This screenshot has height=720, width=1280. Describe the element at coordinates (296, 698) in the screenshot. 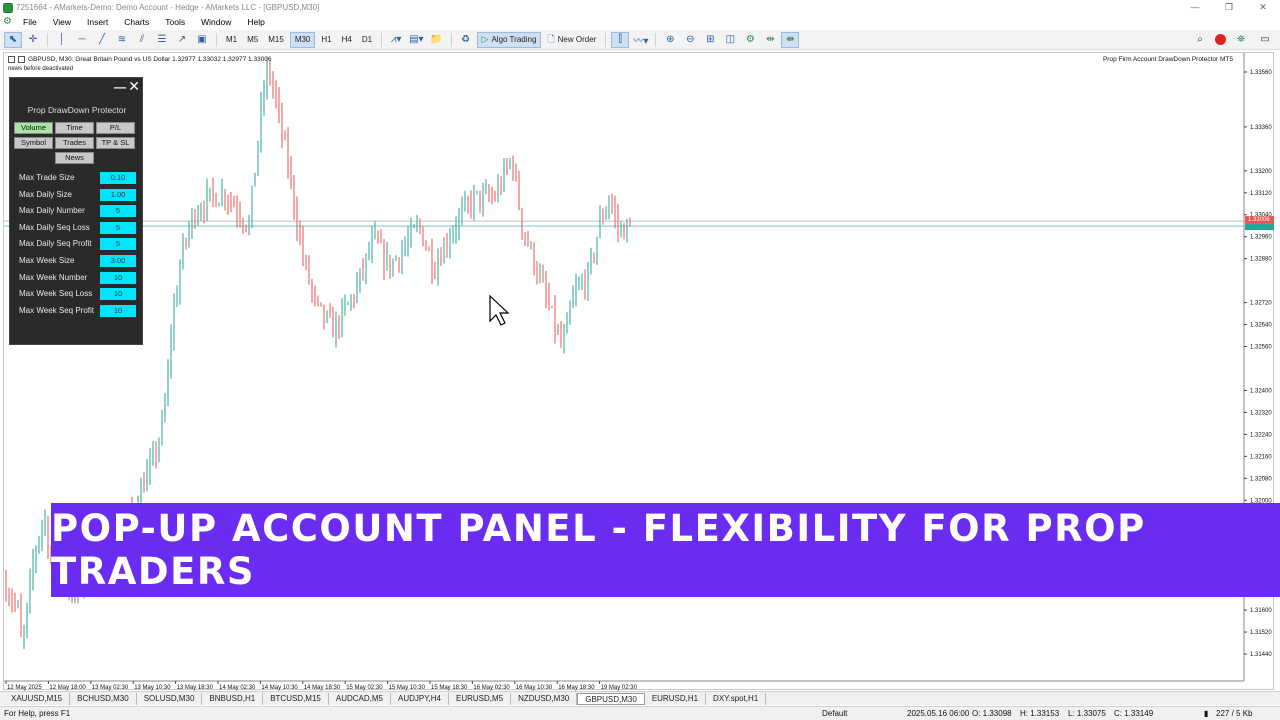

I see `chart-tab: BTCUSD,M15` at that location.